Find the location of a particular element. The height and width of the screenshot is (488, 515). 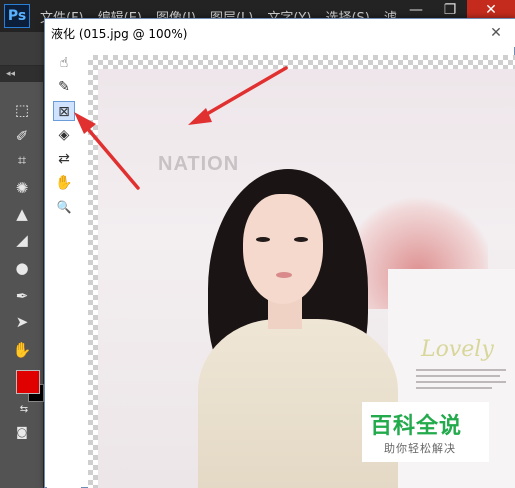

photoshop-logo: Ps is located at coordinates (17, 16).